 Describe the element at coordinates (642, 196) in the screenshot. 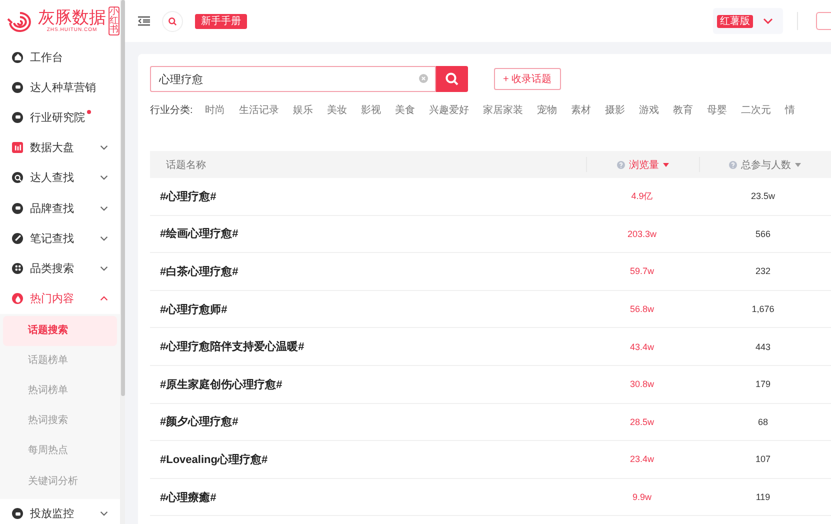

I see `view-count: 4.9亿` at that location.